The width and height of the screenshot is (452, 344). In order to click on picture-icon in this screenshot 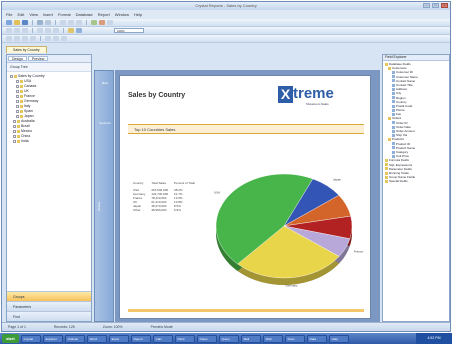, I will do `click(64, 38)`.